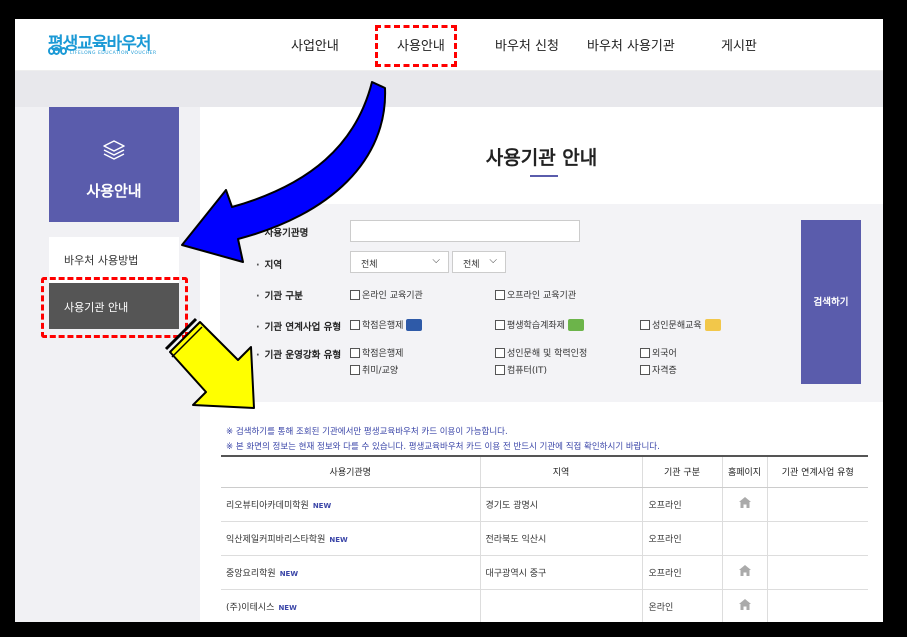  What do you see at coordinates (465, 231) in the screenshot?
I see `institution-name-input` at bounding box center [465, 231].